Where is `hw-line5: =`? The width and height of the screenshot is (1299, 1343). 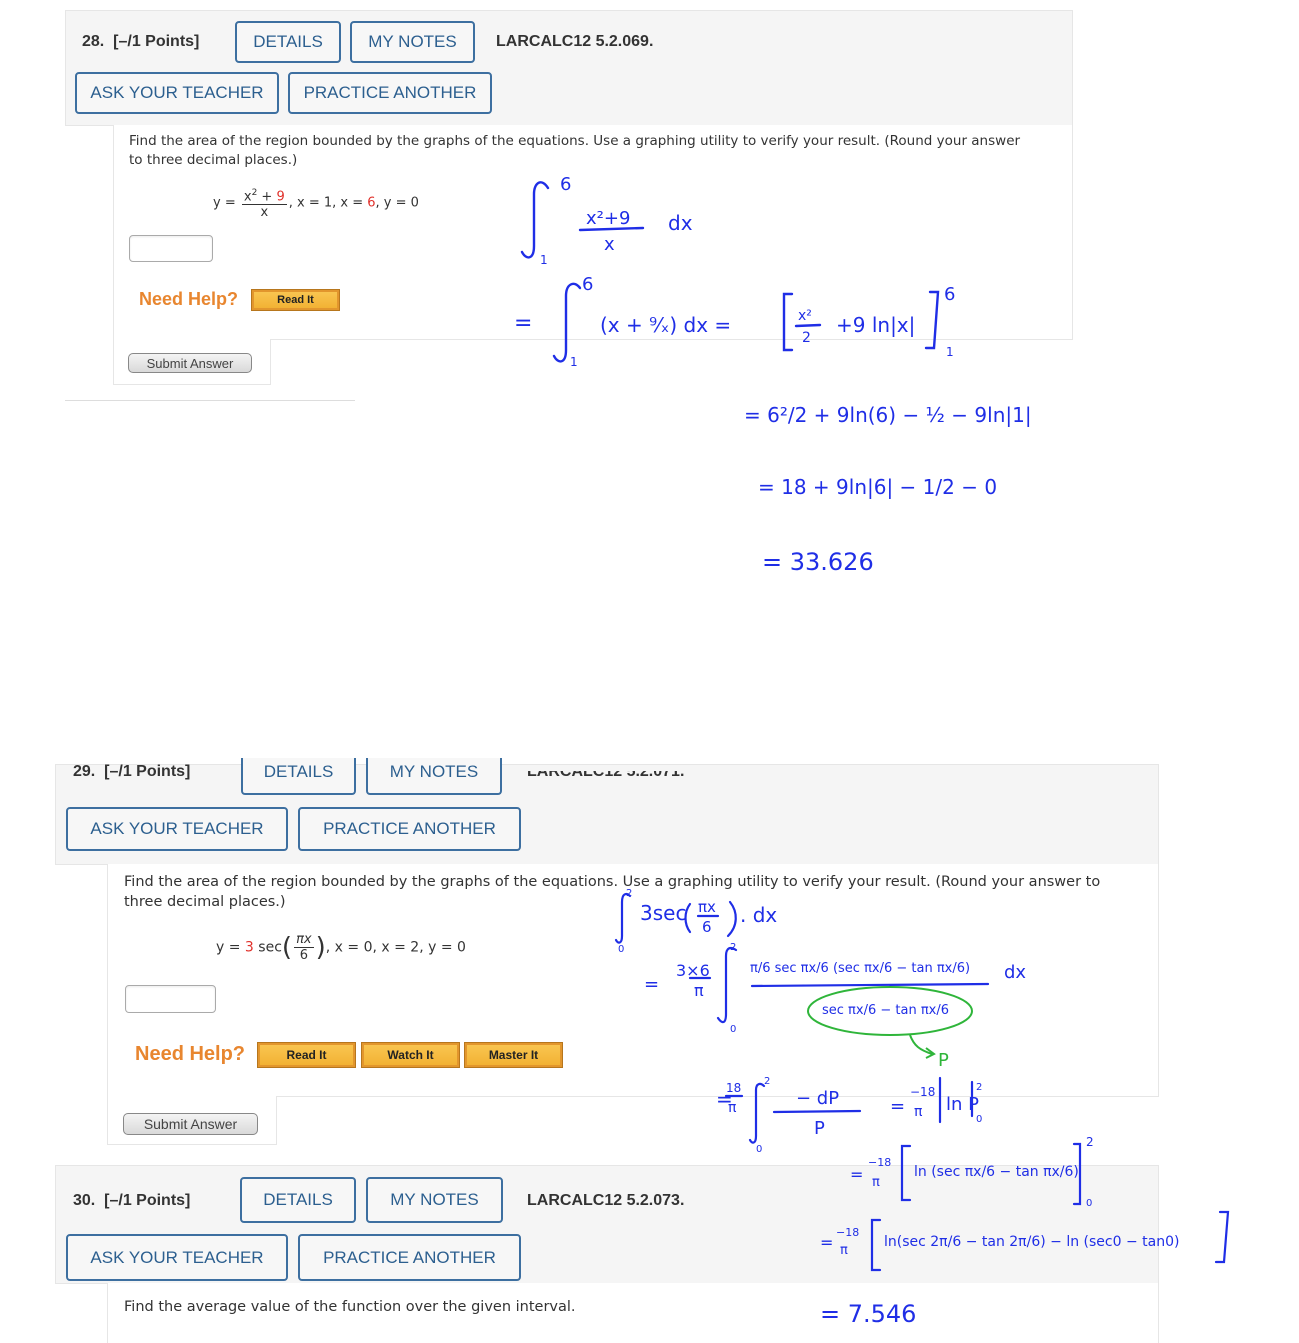
hw-line5: = is located at coordinates (826, 1242).